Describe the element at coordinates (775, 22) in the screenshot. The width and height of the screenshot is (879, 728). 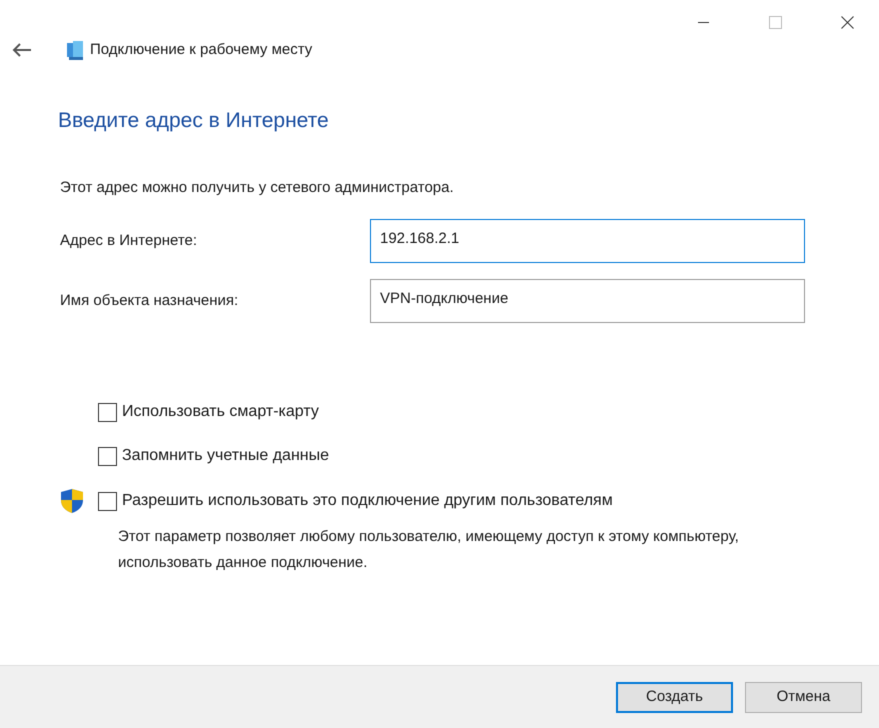
I see `maximize-icon` at that location.